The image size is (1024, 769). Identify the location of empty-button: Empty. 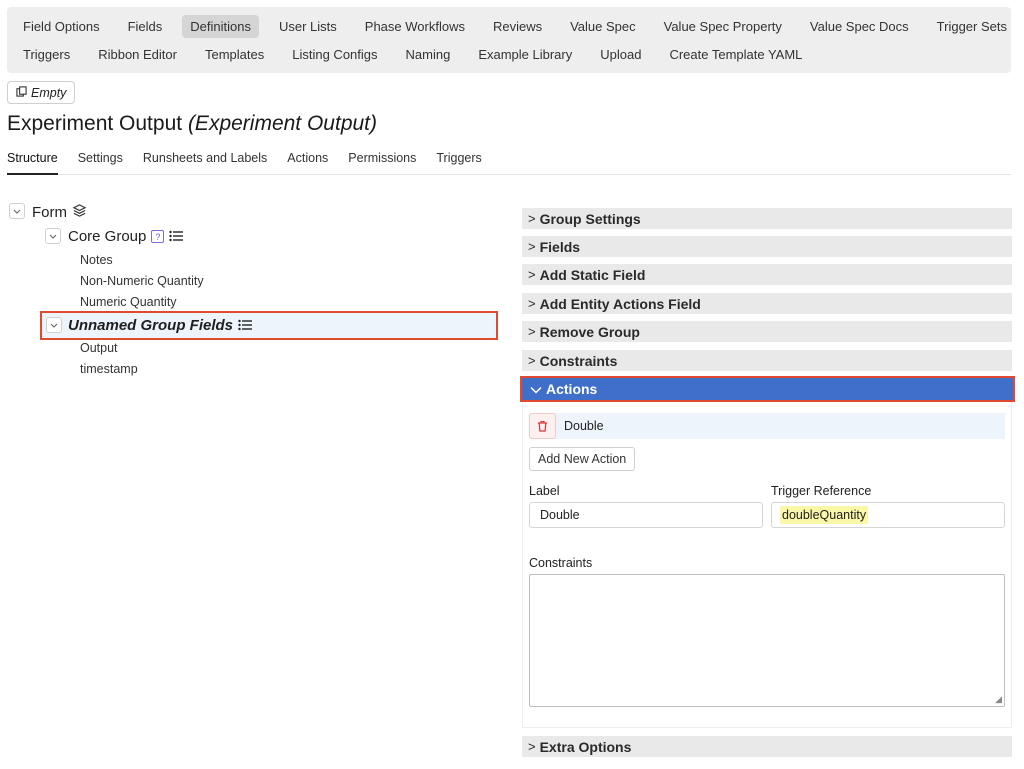
(41, 92).